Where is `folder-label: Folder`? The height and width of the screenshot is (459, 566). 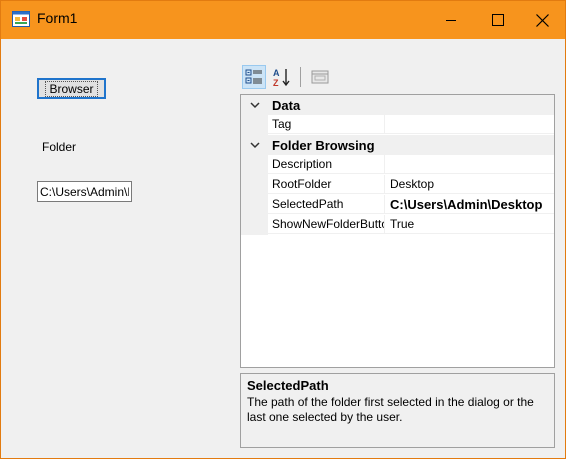
folder-label: Folder is located at coordinates (59, 147).